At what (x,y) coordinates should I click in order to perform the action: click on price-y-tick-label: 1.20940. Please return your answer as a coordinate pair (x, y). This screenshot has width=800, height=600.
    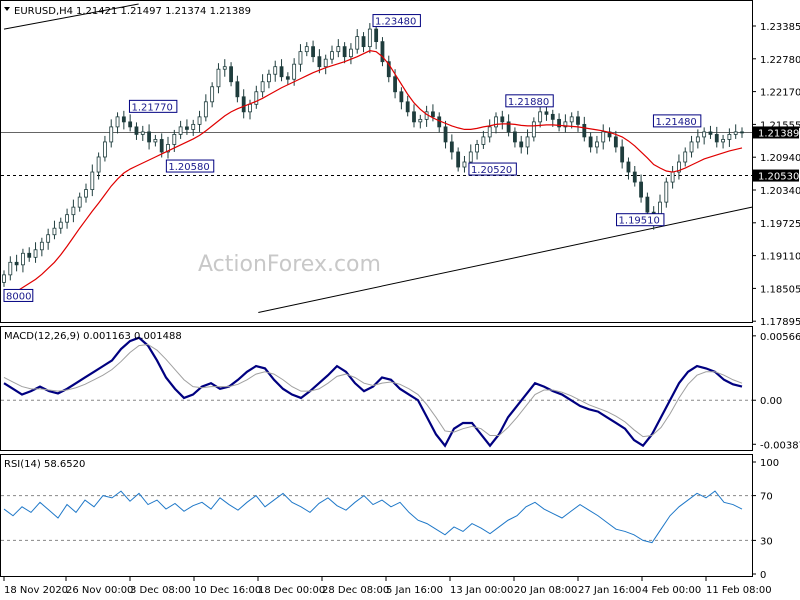
    Looking at the image, I should click on (780, 158).